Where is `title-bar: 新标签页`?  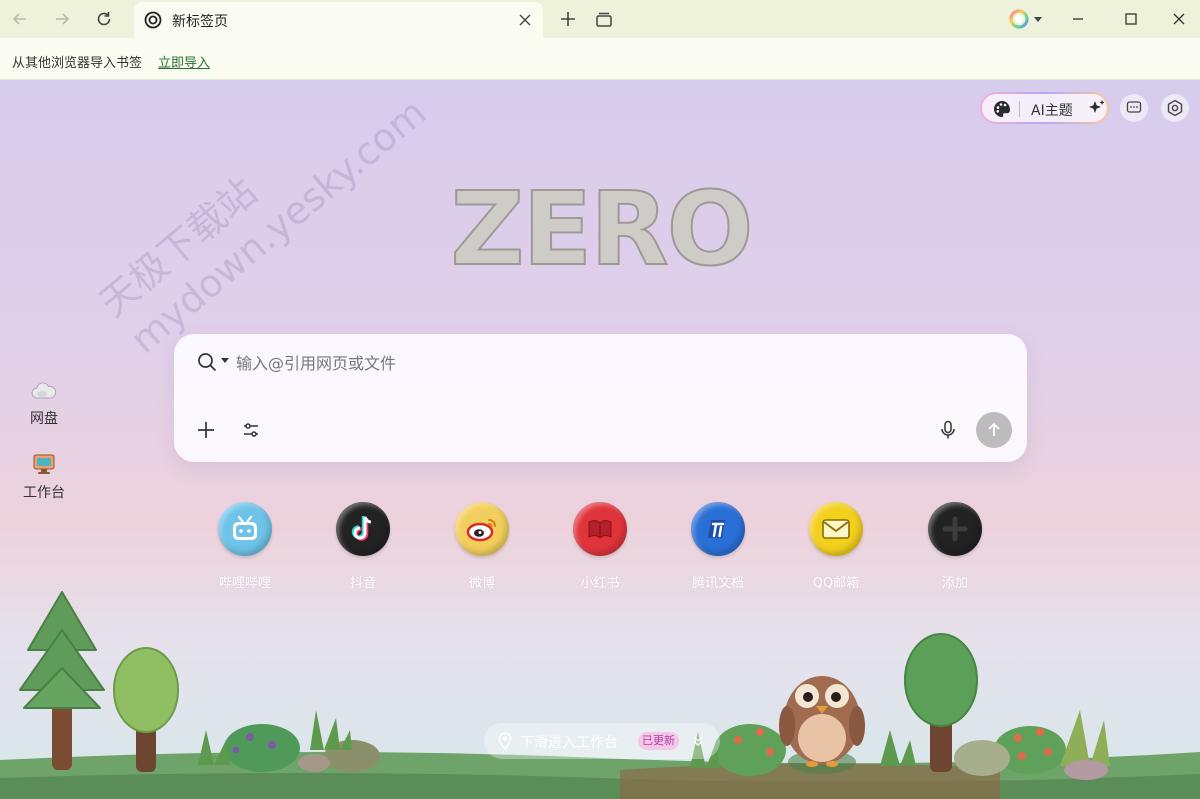 title-bar: 新标签页 is located at coordinates (600, 19).